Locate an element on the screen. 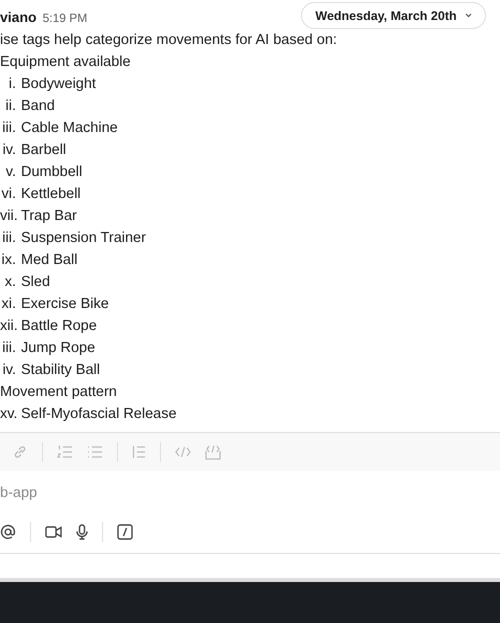  slash-command-icon is located at coordinates (125, 532).